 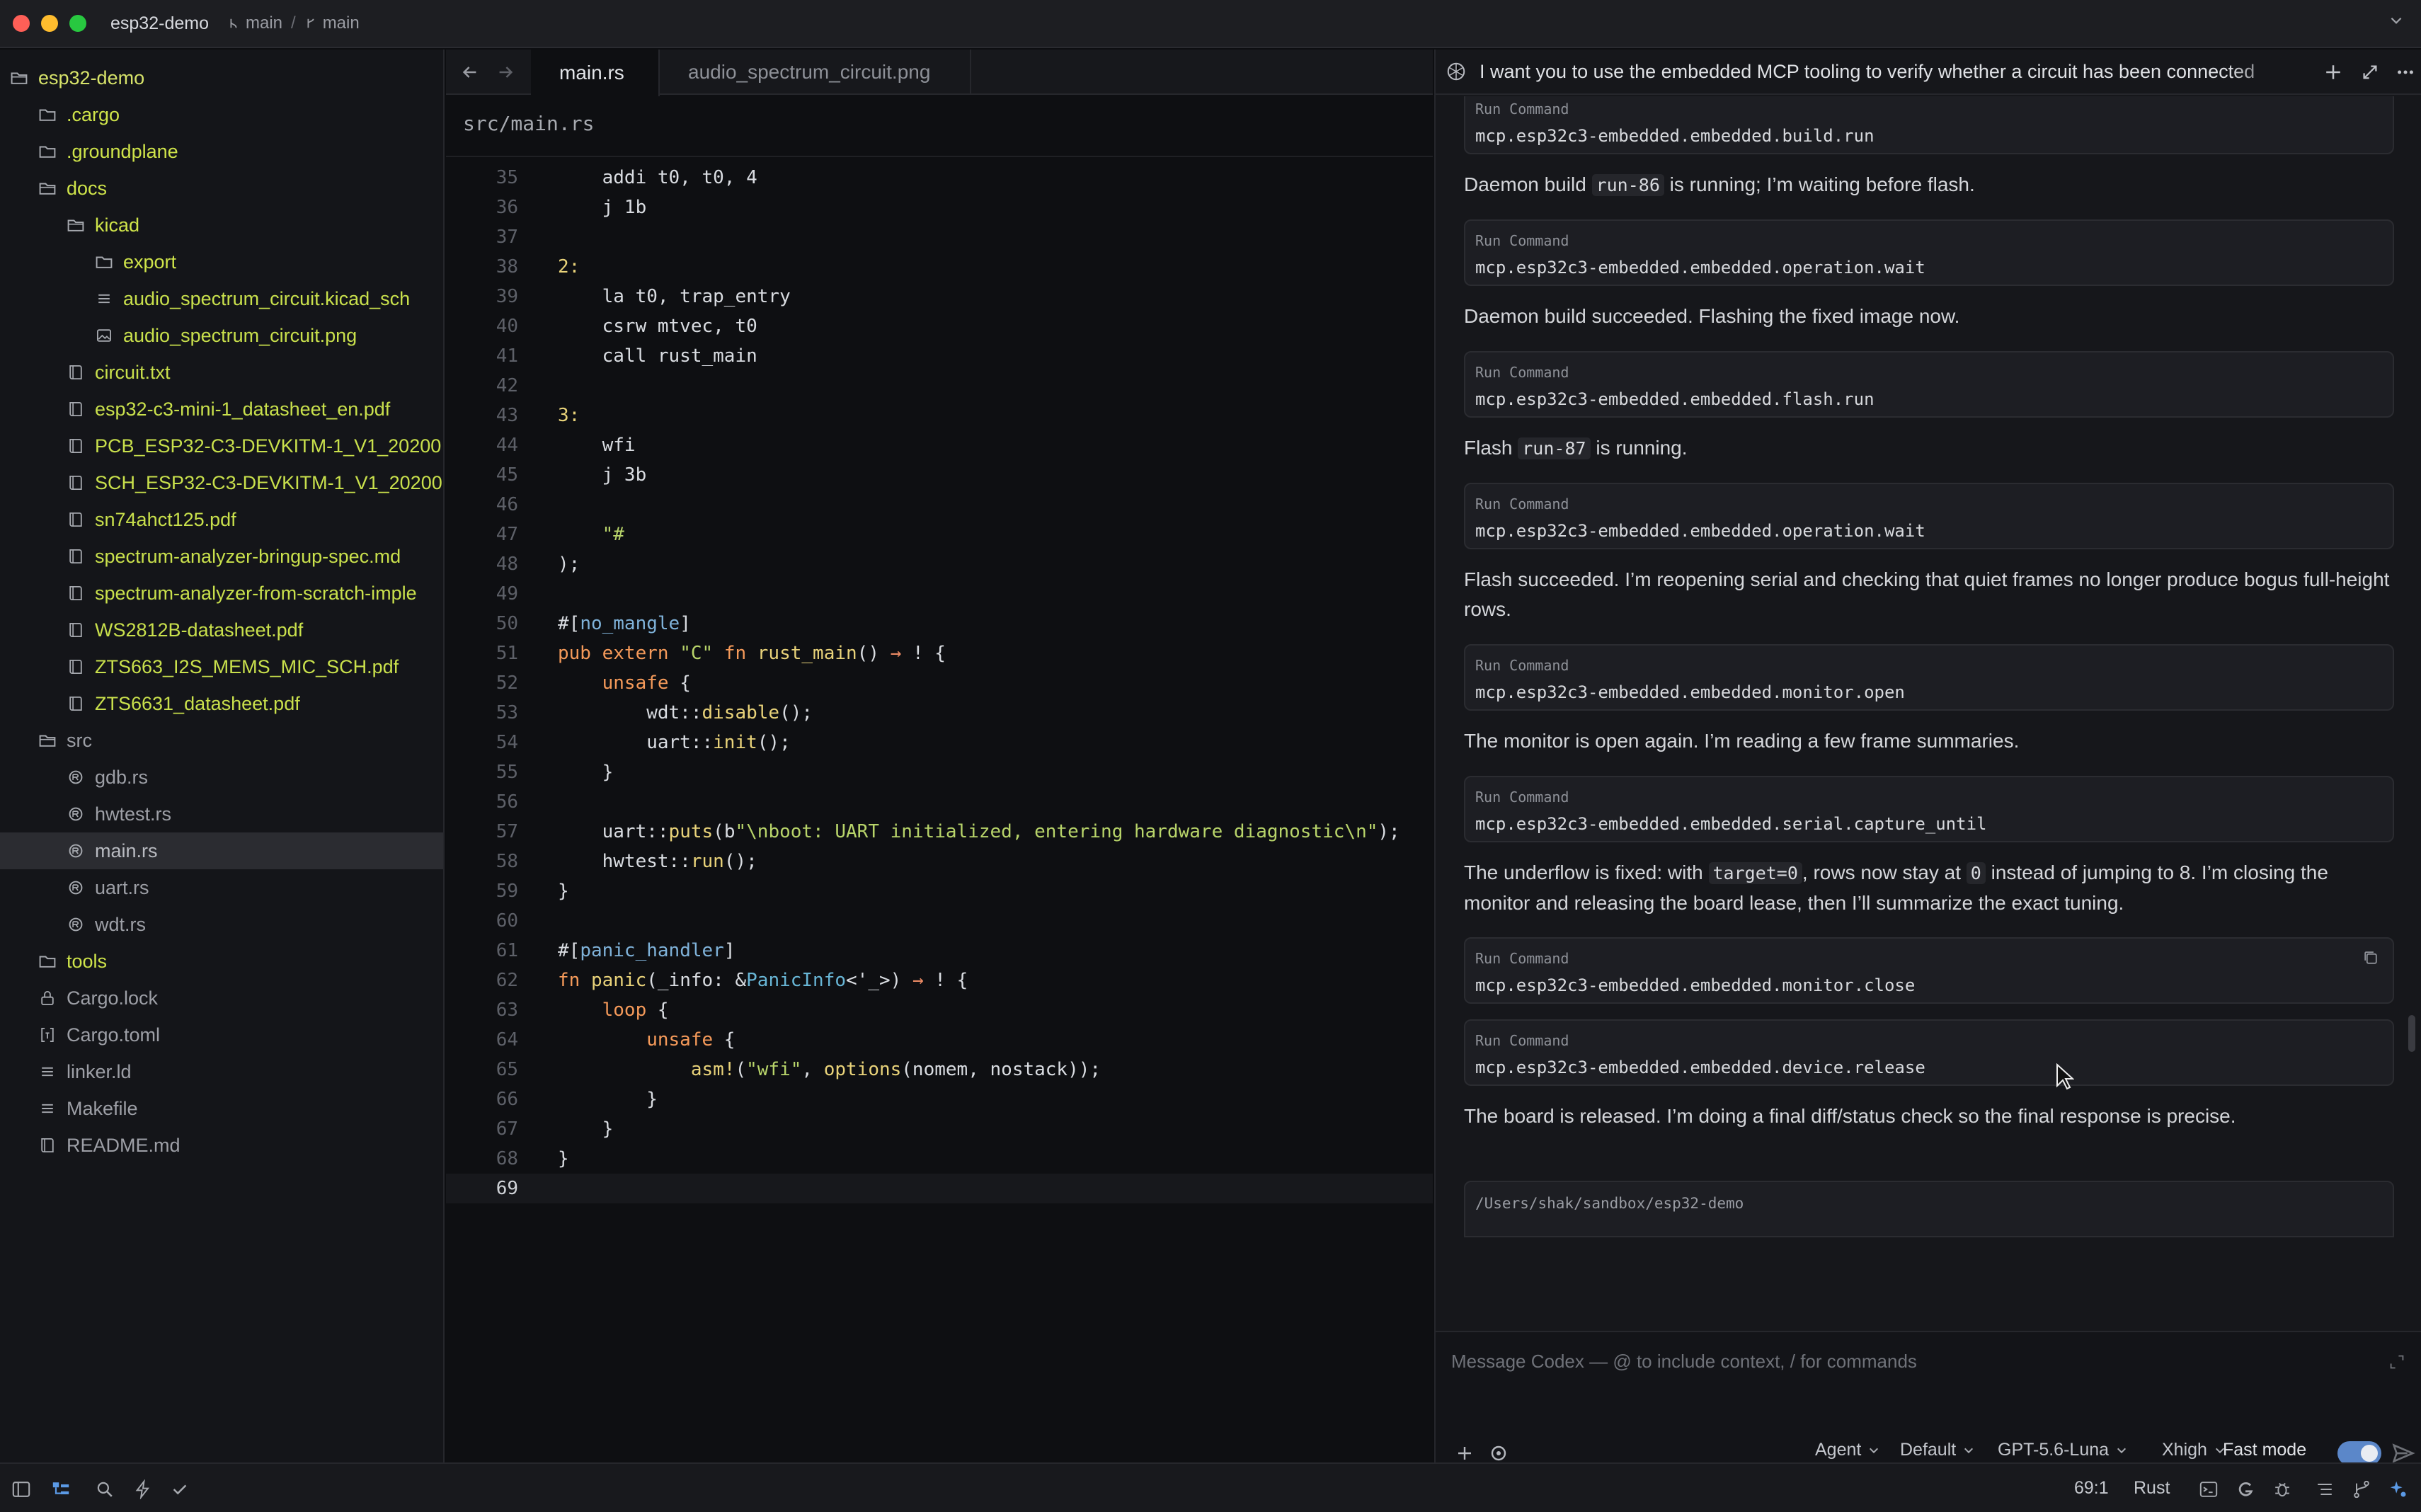 What do you see at coordinates (2325, 1489) in the screenshot?
I see `outline-icon` at bounding box center [2325, 1489].